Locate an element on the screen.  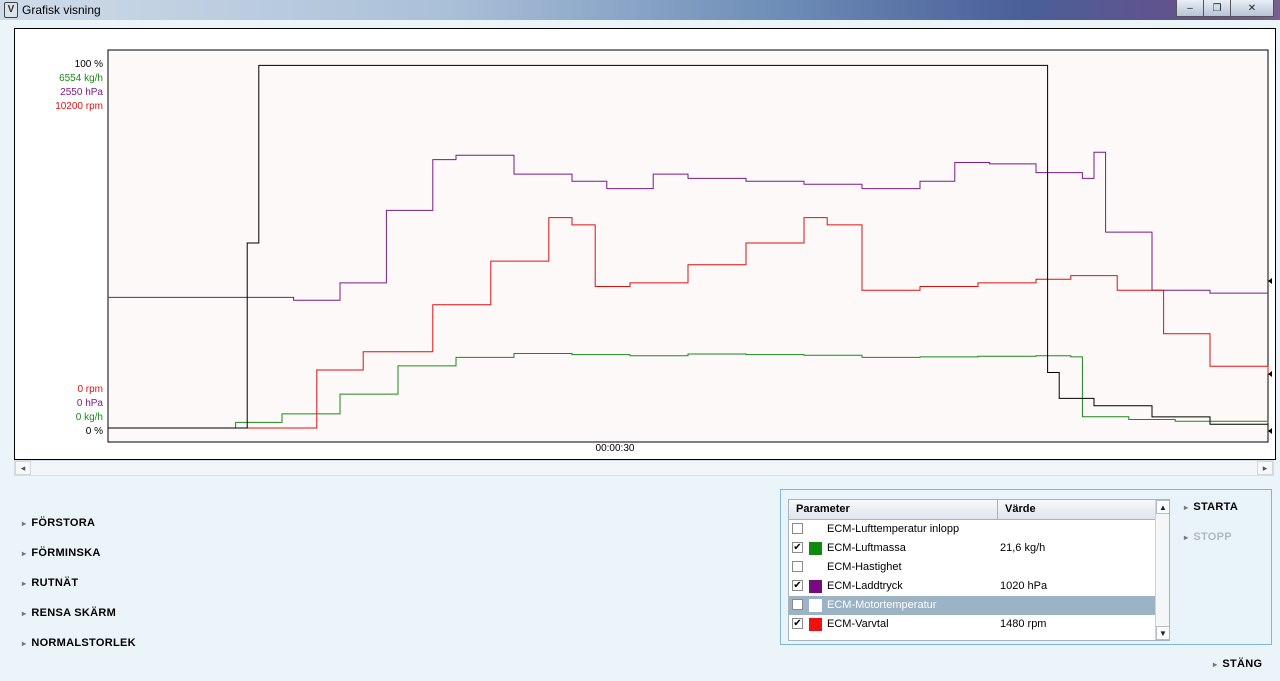
window-title: Grafisk visning is located at coordinates (61, 10).